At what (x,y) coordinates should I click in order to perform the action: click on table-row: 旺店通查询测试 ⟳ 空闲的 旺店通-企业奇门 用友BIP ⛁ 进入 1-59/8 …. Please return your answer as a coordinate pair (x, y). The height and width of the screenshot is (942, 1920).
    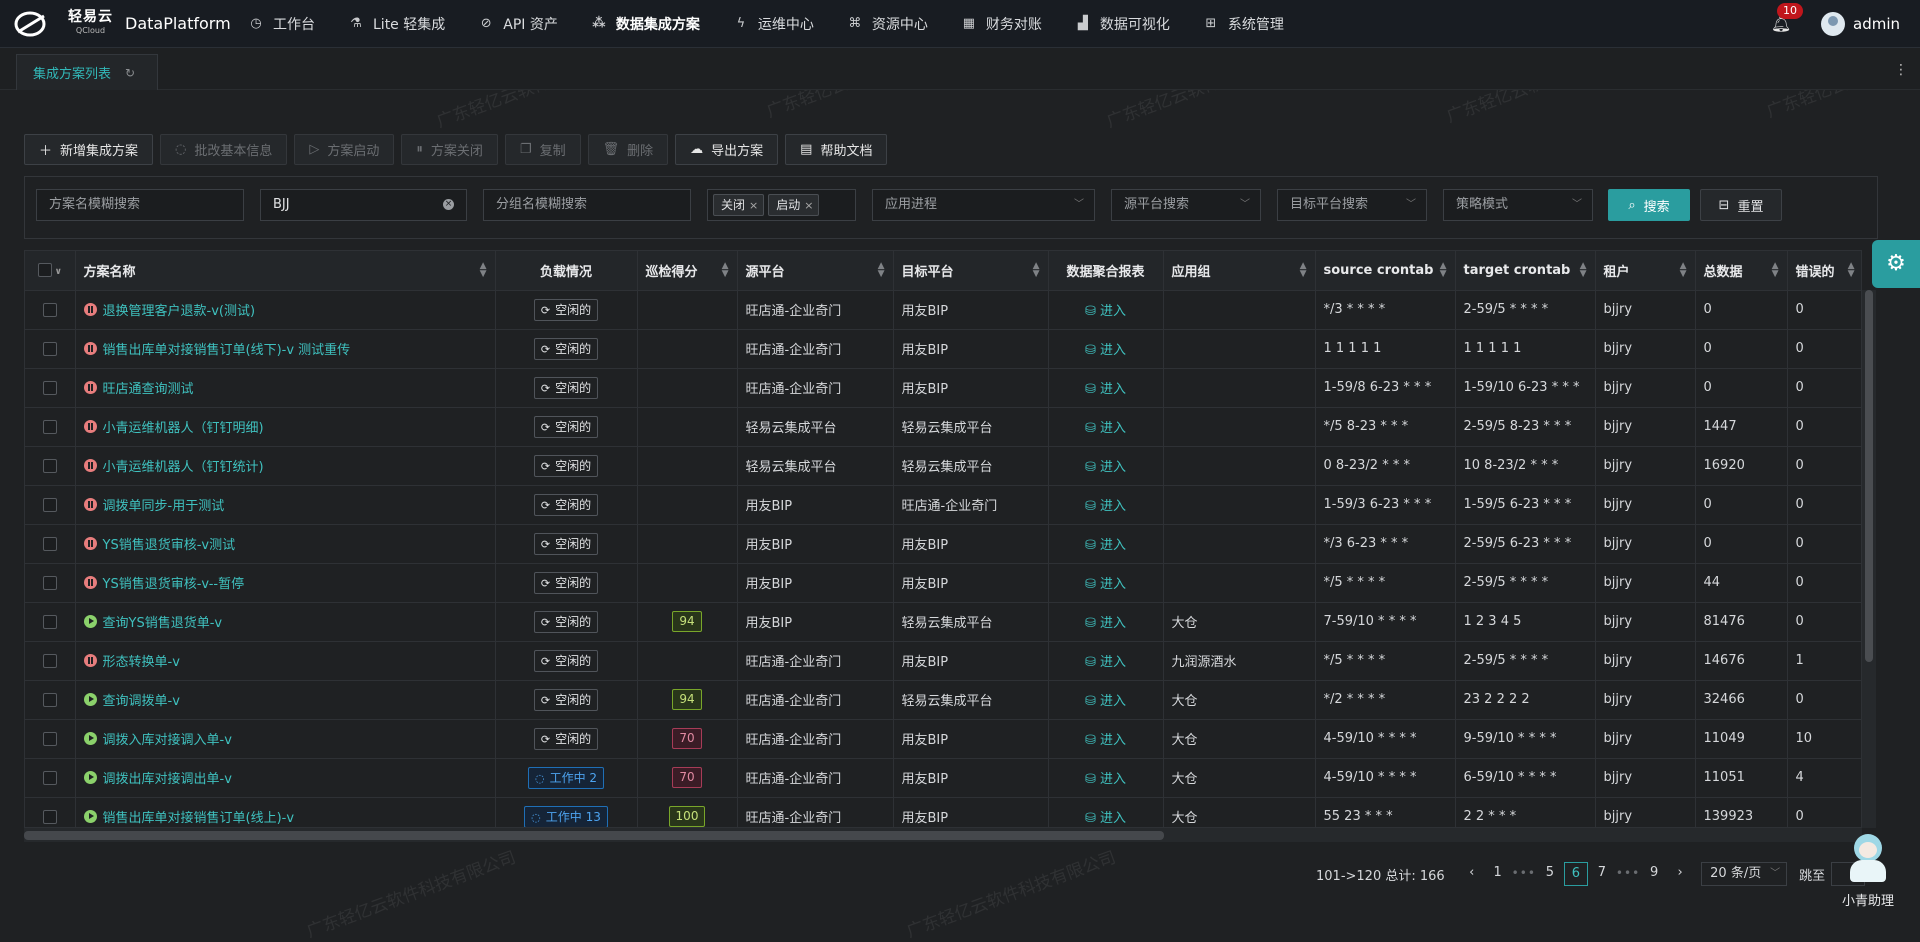
    Looking at the image, I should click on (943, 388).